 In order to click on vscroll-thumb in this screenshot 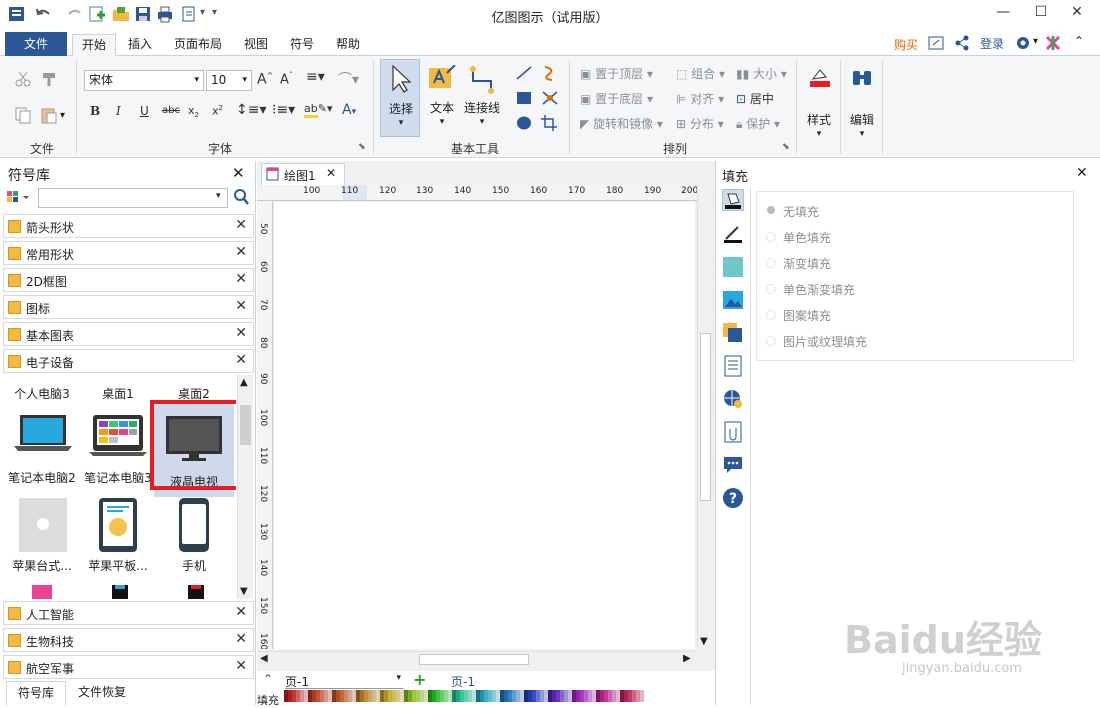, I will do `click(705, 417)`.